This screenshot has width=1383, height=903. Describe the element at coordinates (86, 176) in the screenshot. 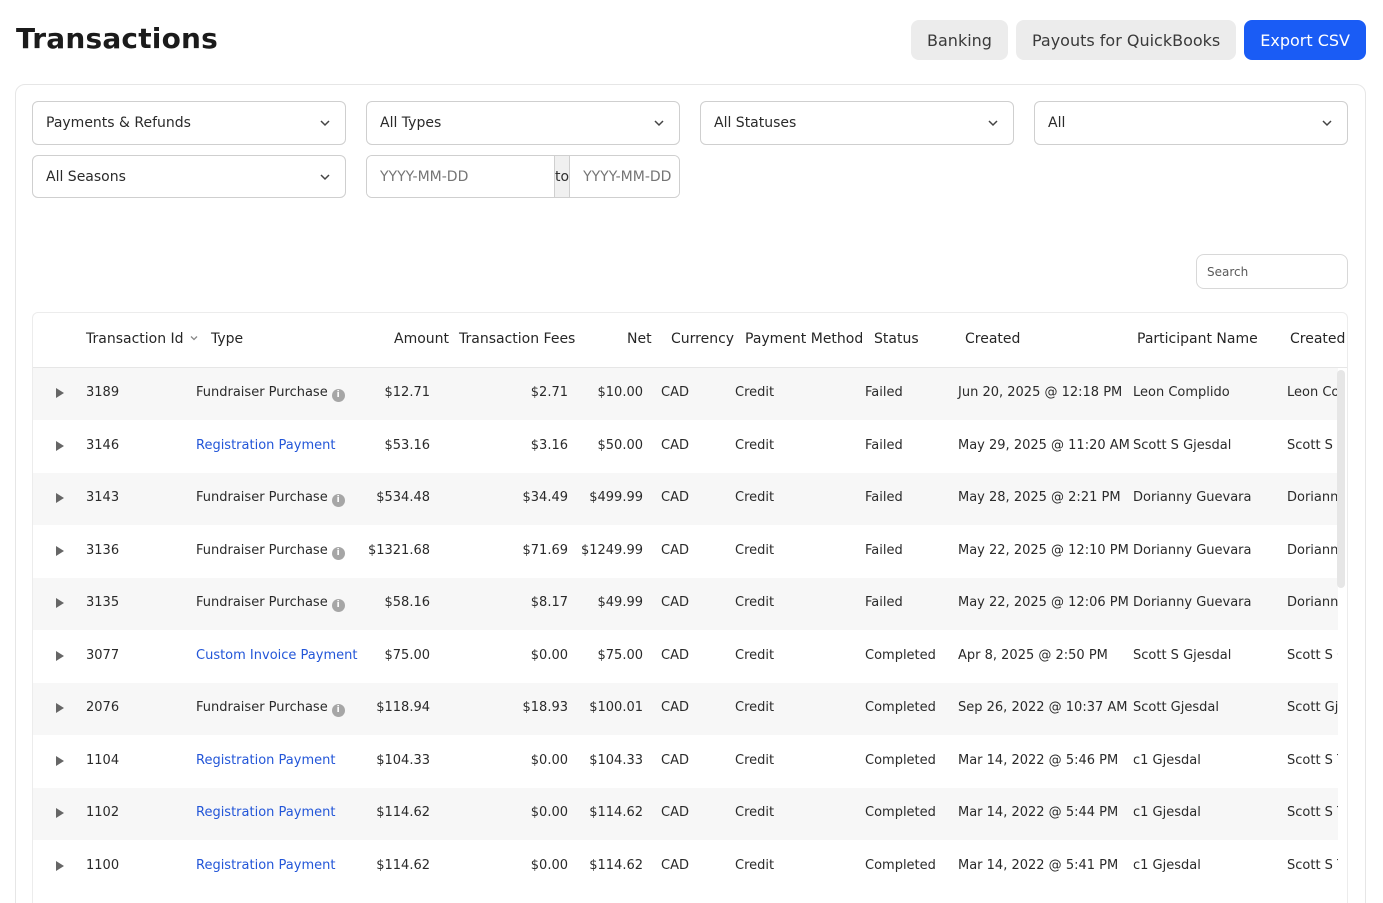

I see `season-select-value: All Seasons` at that location.